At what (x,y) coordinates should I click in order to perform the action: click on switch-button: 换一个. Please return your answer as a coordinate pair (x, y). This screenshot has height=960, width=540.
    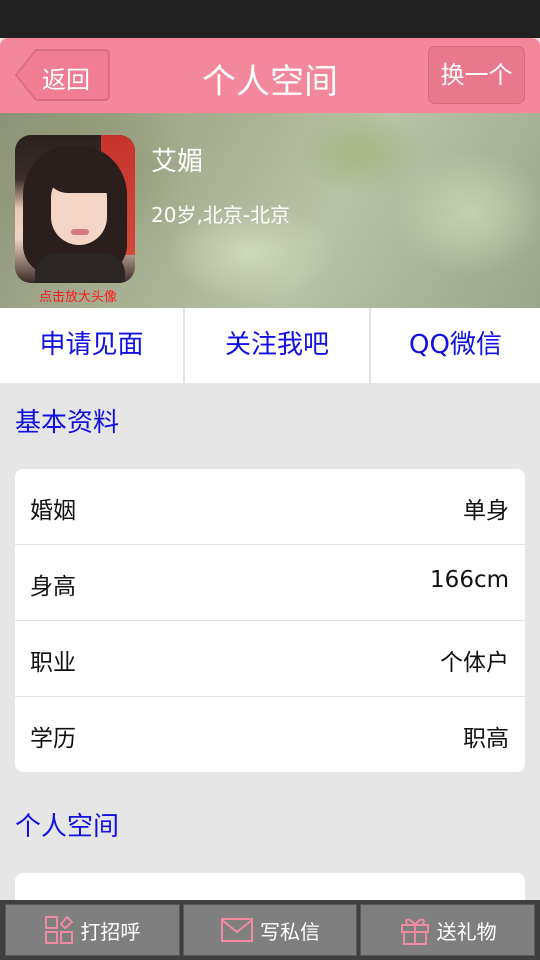
    Looking at the image, I should click on (476, 75).